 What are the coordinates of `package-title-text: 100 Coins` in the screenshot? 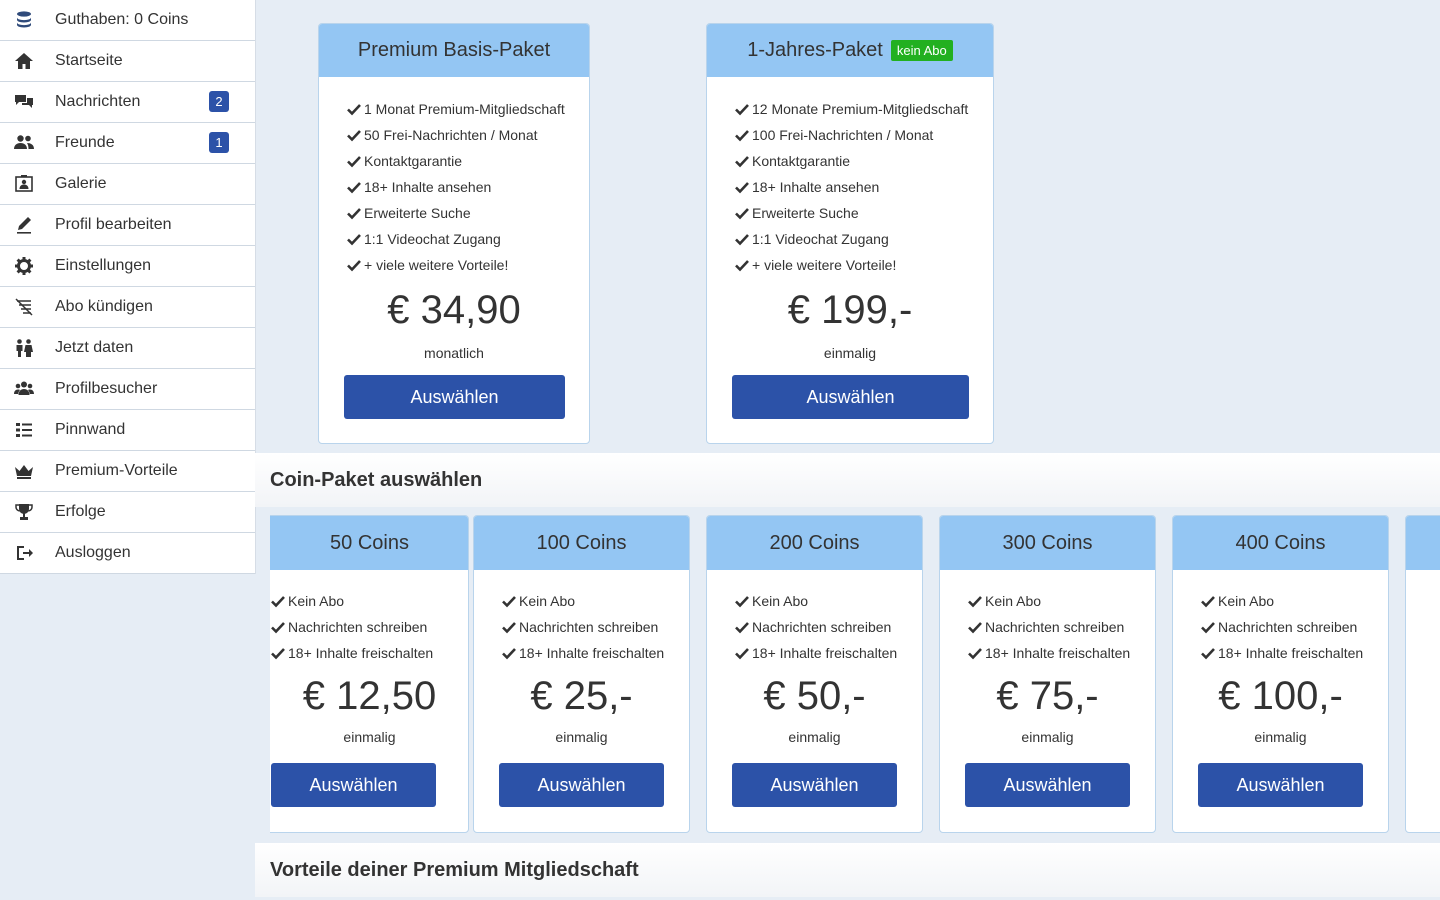 It's located at (581, 542).